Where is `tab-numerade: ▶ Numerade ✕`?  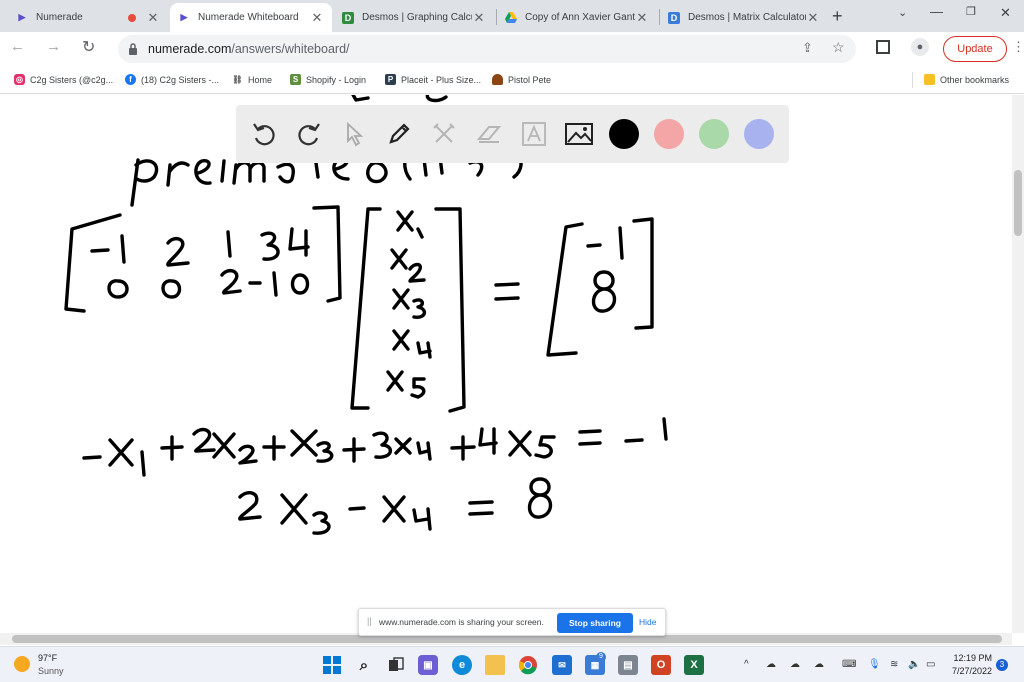
tab-numerade: ▶ Numerade ✕ is located at coordinates (88, 17).